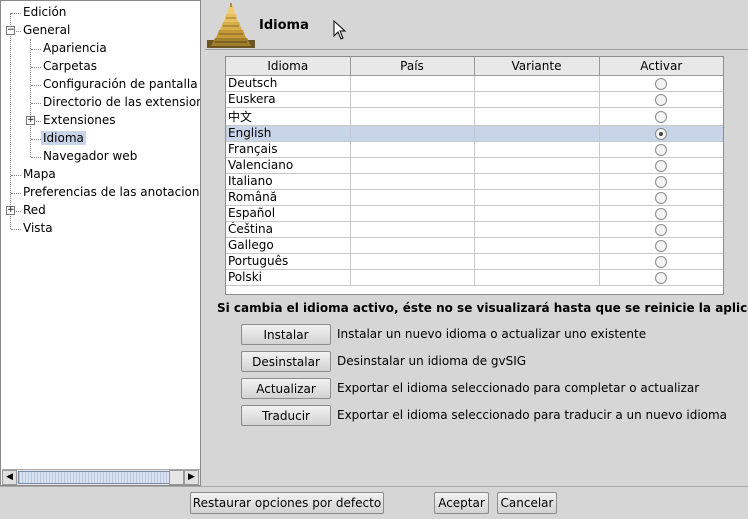 Image resolution: width=748 pixels, height=519 pixels. I want to click on tree-item-label: Directorio de las extensiones, so click(121, 102).